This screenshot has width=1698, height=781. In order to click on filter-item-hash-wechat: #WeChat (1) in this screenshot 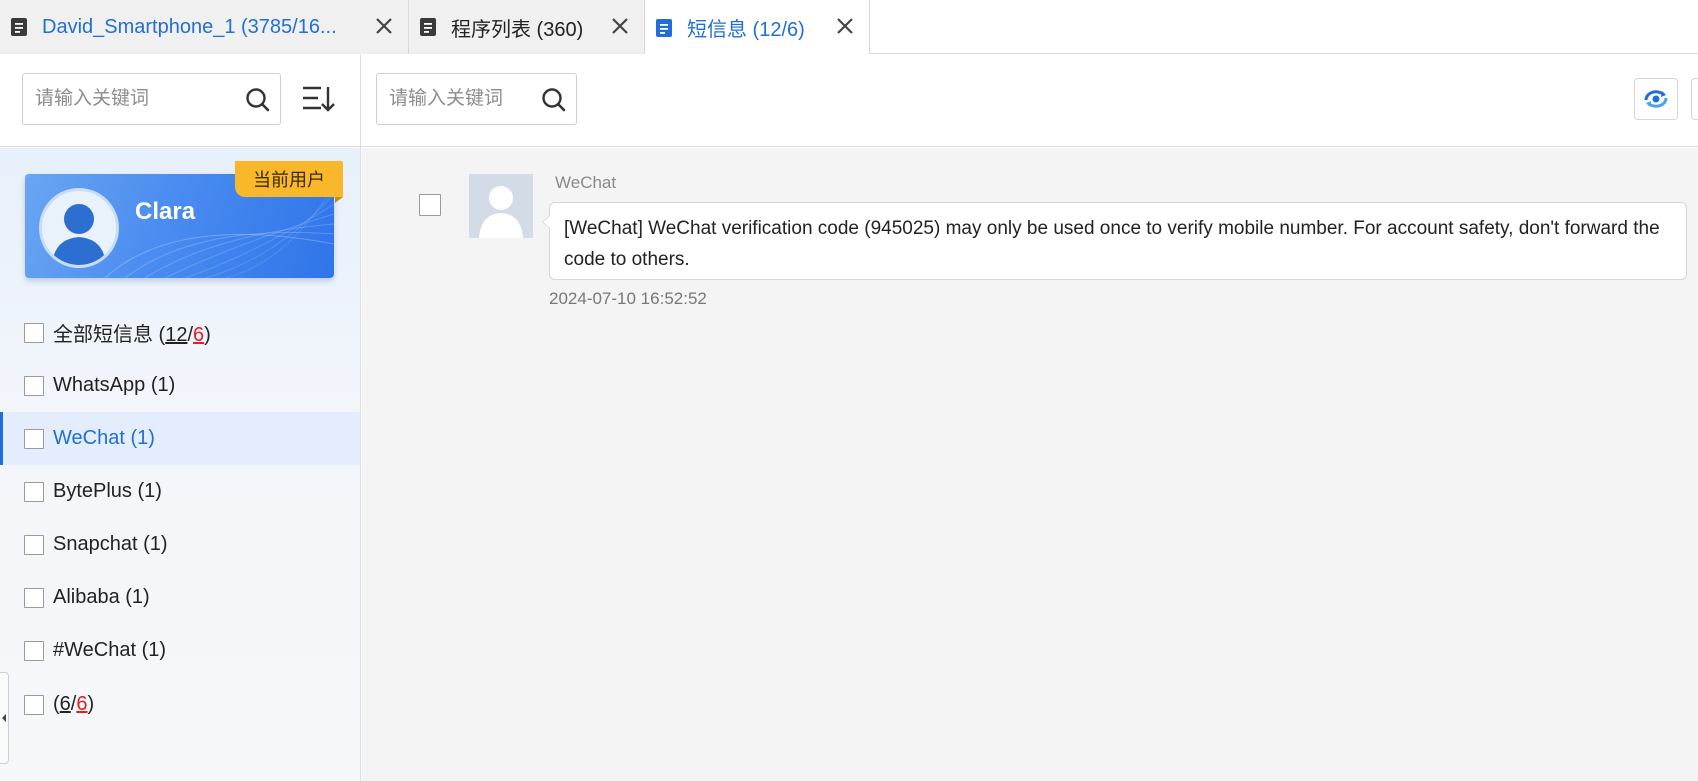, I will do `click(180, 650)`.